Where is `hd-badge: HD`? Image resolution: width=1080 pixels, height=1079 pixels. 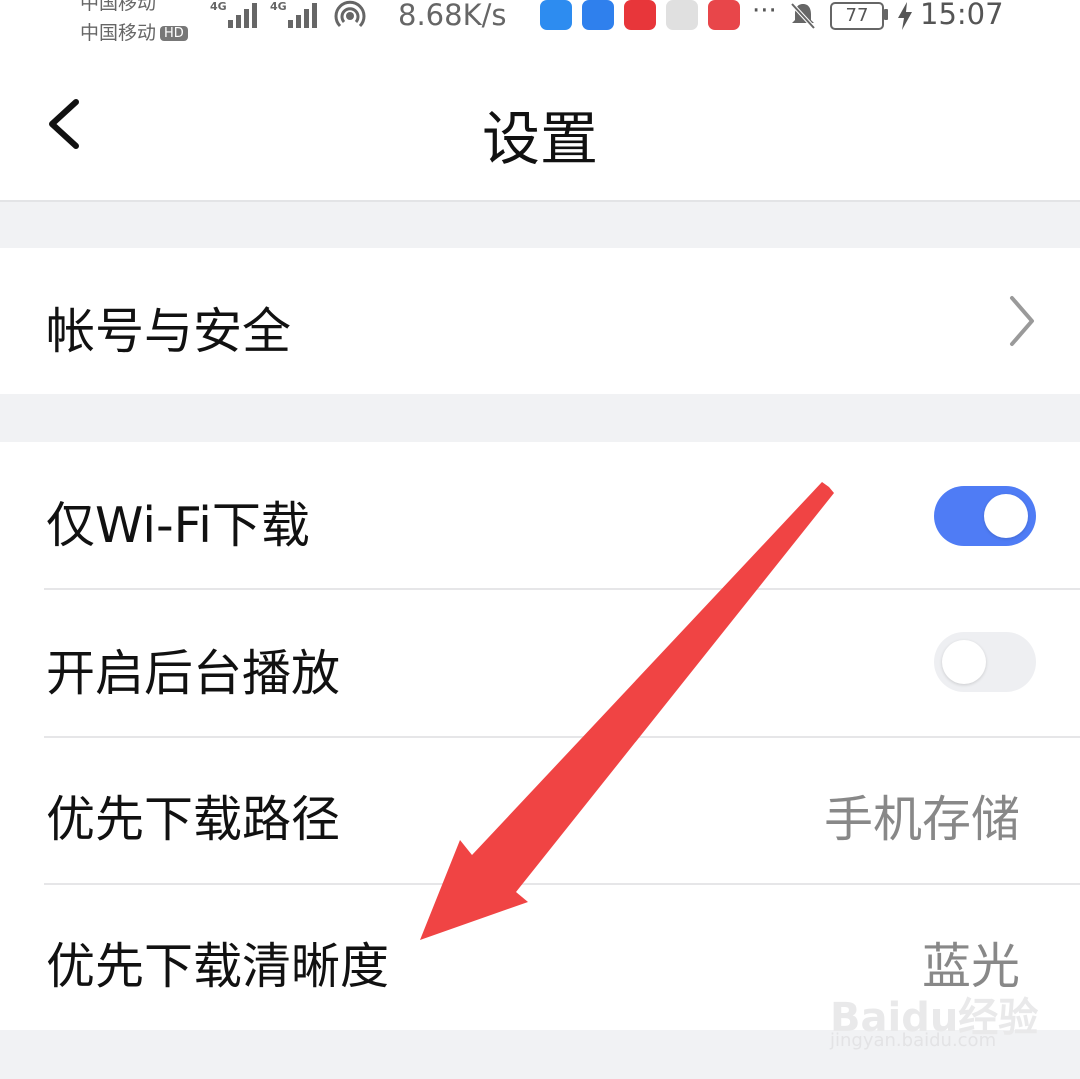
hd-badge: HD is located at coordinates (174, 33).